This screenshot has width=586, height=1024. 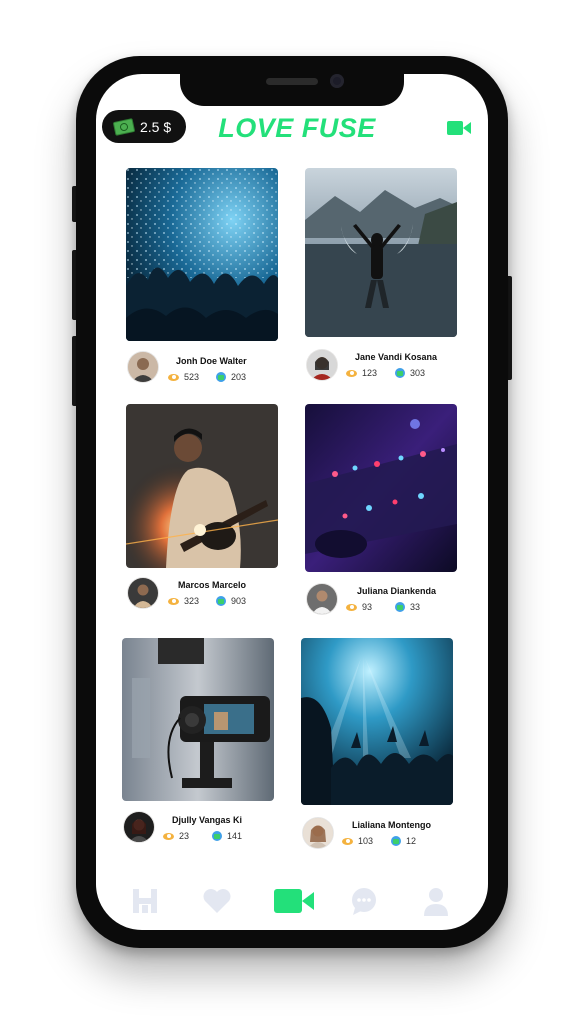 What do you see at coordinates (198, 719) in the screenshot?
I see `stream-thumbnail-video-camera` at bounding box center [198, 719].